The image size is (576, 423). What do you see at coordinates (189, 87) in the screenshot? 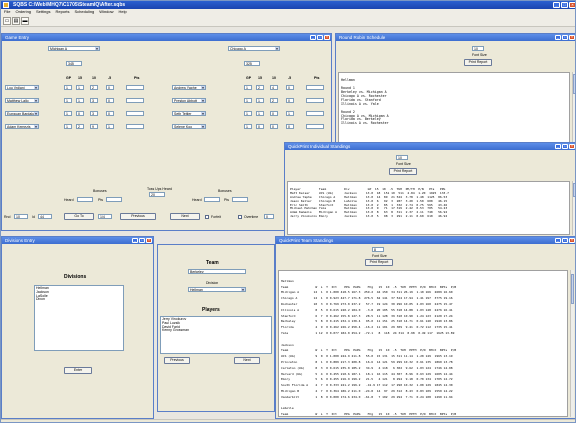
I see `right-player-1-select: Andrew Yaphe` at bounding box center [189, 87].